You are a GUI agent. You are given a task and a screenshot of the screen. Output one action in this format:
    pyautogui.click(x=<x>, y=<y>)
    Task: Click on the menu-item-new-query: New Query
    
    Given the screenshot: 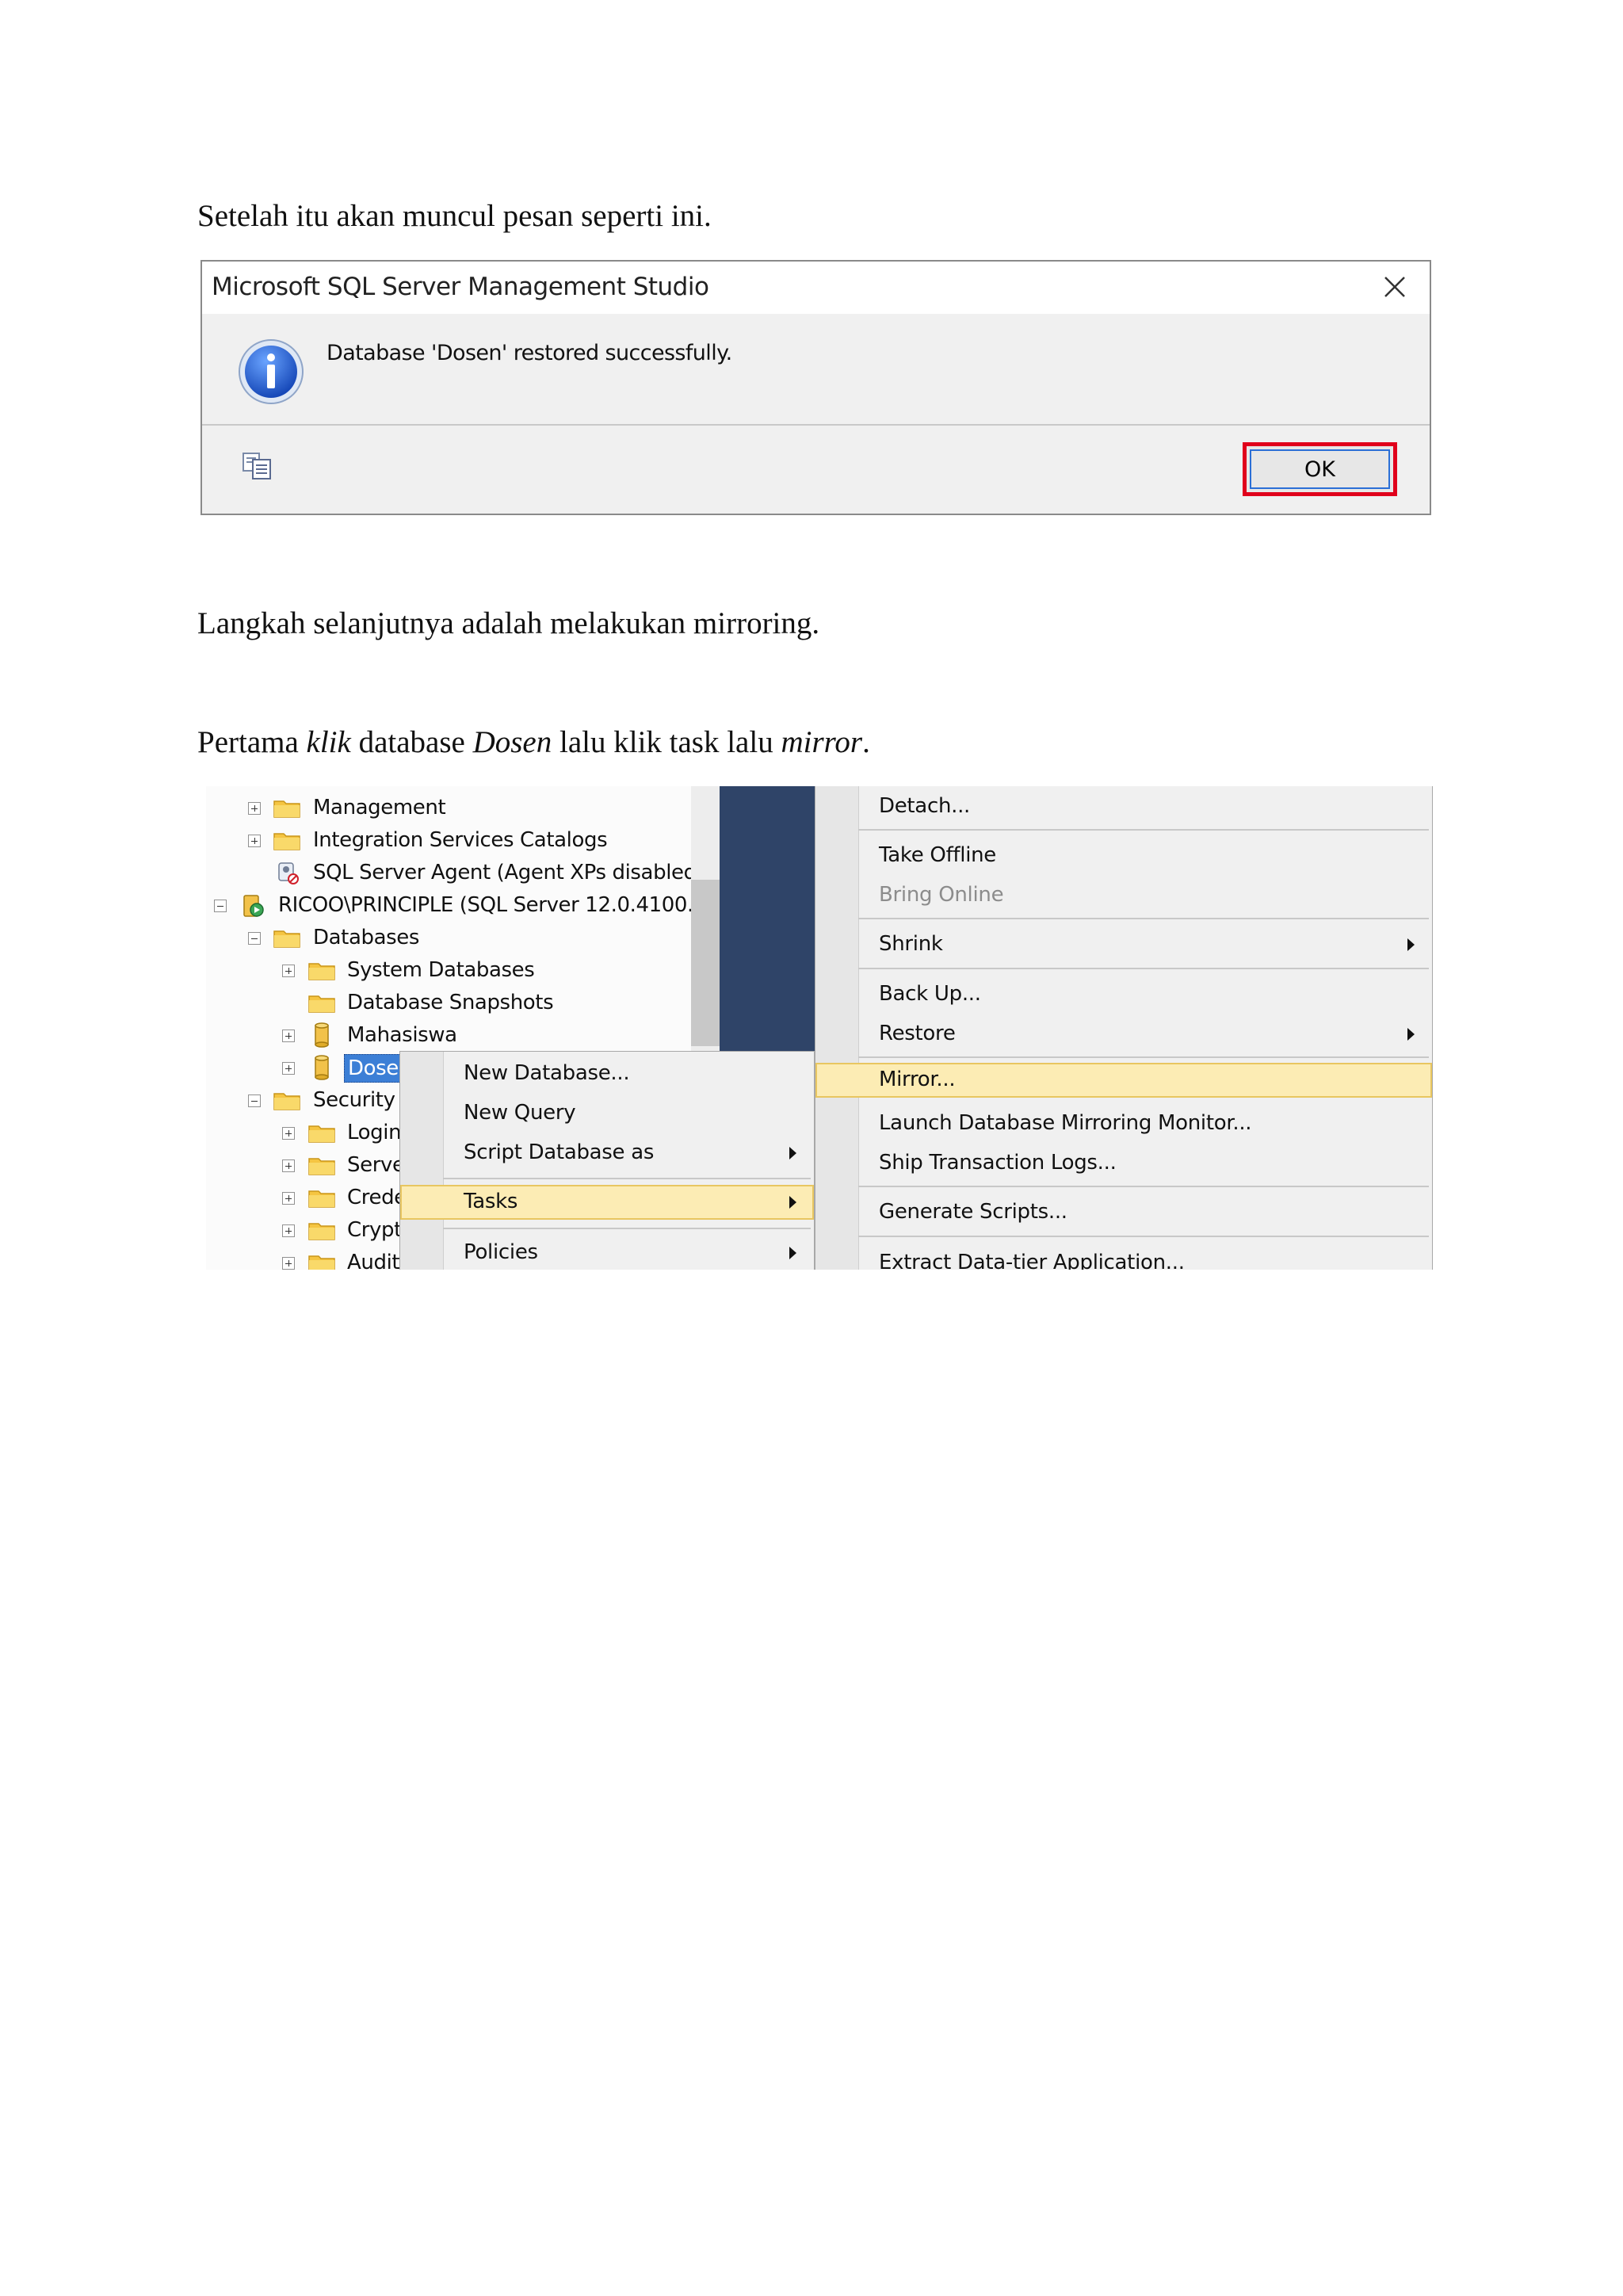 What is the action you would take?
    pyautogui.click(x=607, y=1113)
    